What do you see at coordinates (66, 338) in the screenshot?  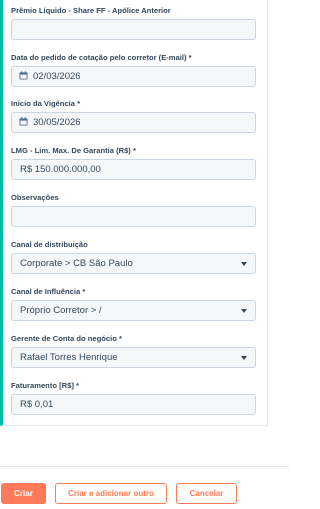 I see `field-label: Gerente de Conta do negócio *` at bounding box center [66, 338].